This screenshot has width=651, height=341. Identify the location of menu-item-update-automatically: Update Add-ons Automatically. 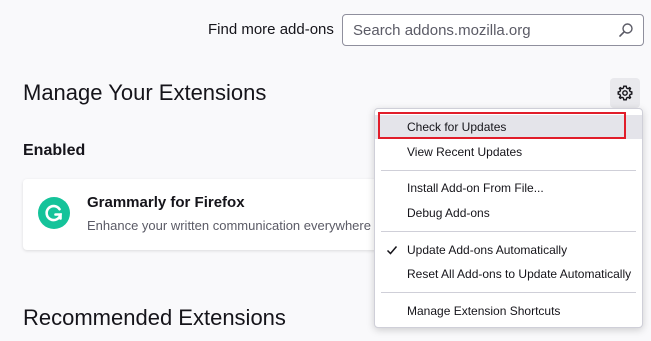
(508, 250).